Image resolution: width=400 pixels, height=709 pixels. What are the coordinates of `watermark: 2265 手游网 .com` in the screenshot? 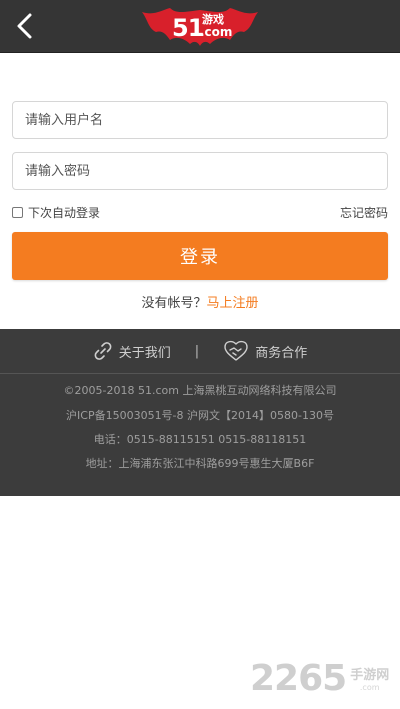 It's located at (319, 678).